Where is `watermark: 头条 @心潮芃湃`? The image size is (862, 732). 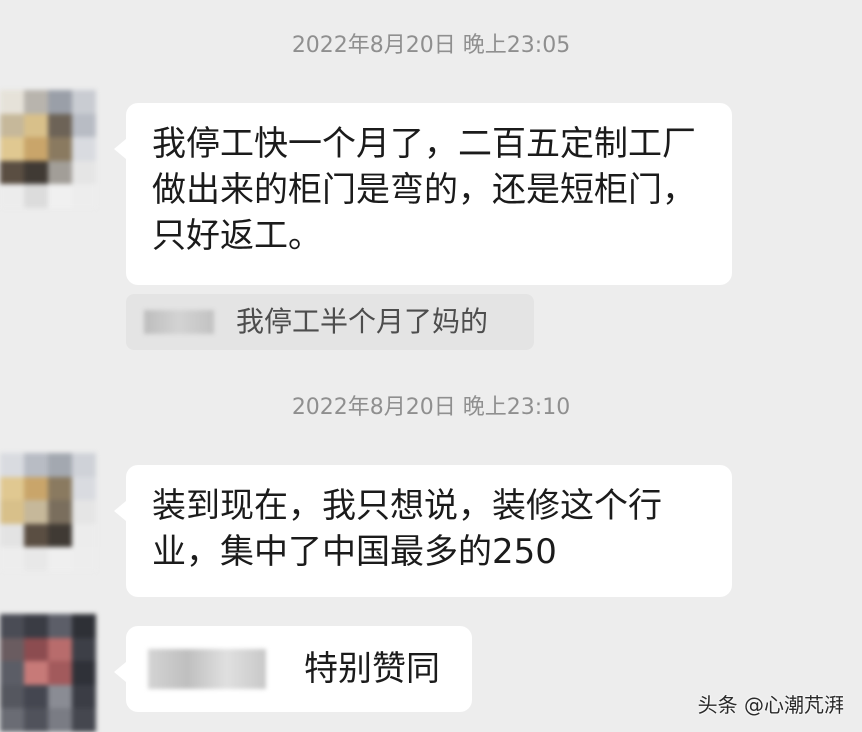 watermark: 头条 @心潮芃湃 is located at coordinates (770, 705).